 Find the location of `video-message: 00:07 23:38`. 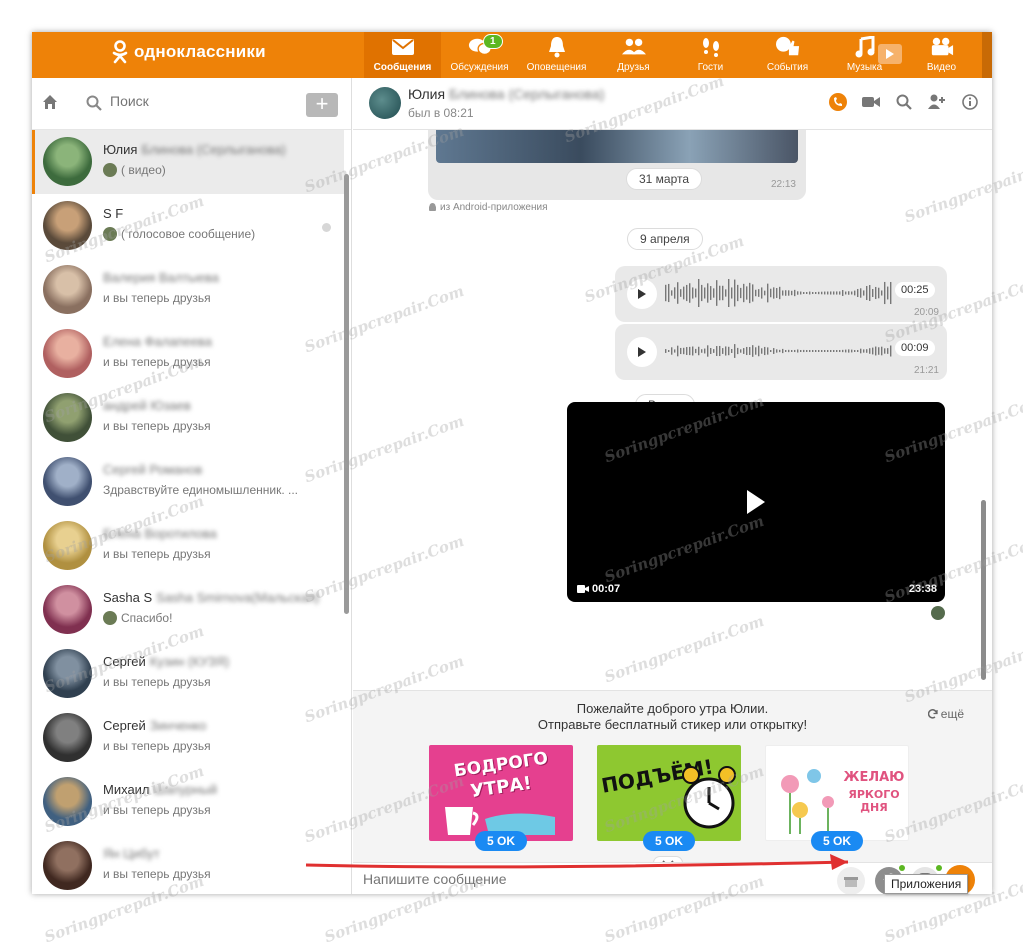

video-message: 00:07 23:38 is located at coordinates (756, 502).